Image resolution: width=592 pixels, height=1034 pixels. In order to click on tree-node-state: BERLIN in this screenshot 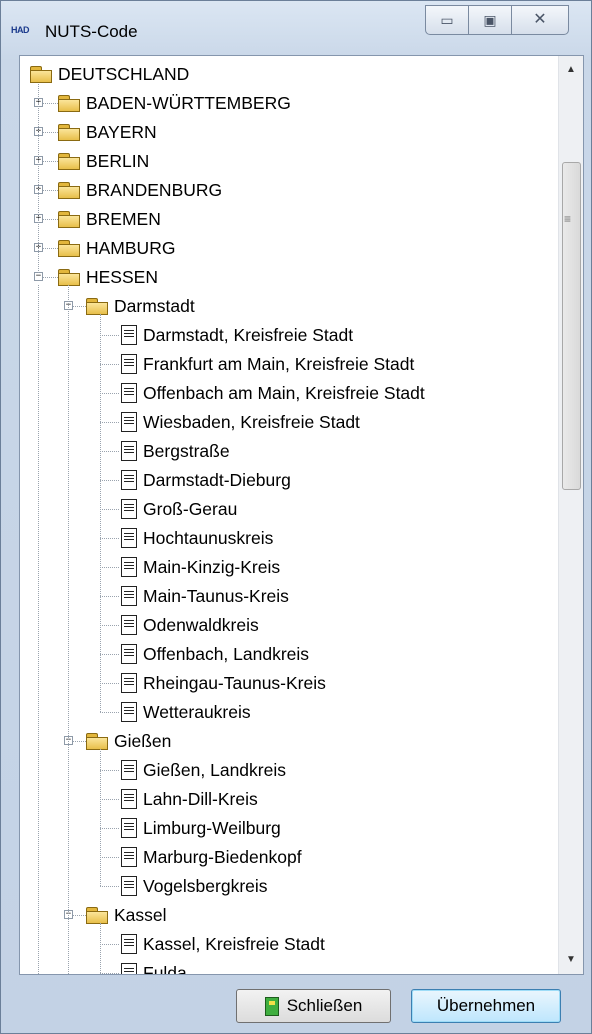, I will do `click(103, 161)`.